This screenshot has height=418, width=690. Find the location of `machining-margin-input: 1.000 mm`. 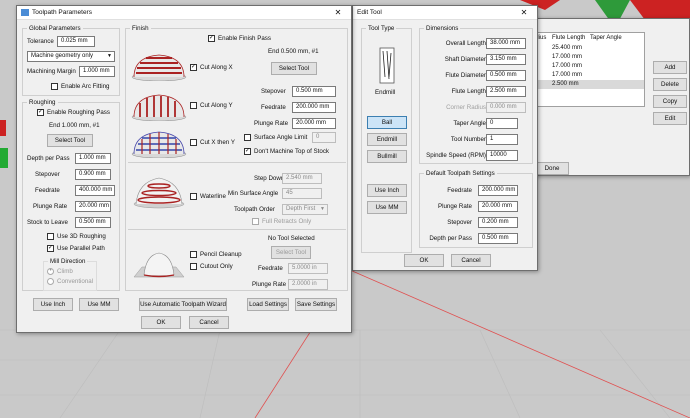

machining-margin-input: 1.000 mm is located at coordinates (97, 71).